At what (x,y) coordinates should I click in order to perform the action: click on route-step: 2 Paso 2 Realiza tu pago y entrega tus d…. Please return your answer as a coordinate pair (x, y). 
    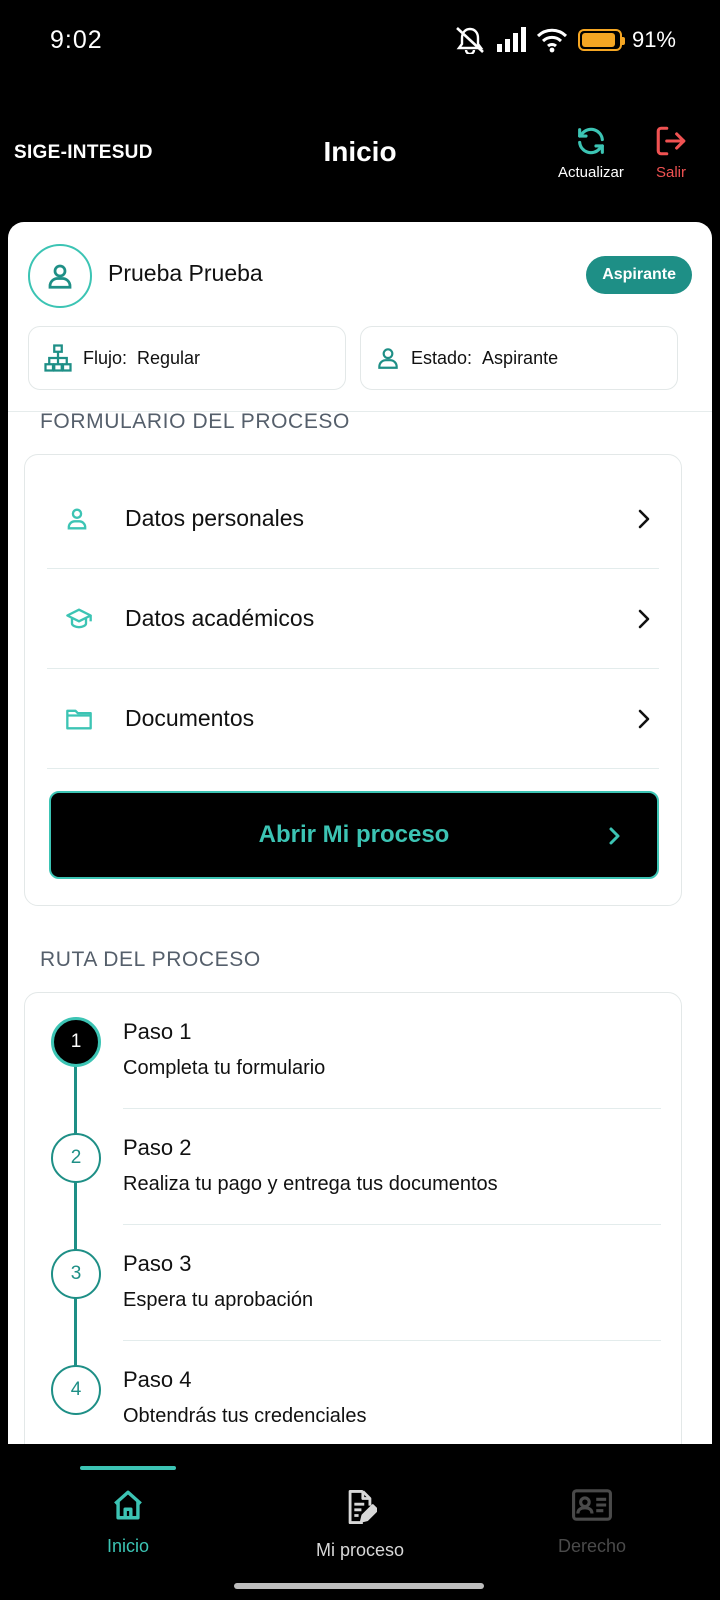
    Looking at the image, I should click on (353, 1167).